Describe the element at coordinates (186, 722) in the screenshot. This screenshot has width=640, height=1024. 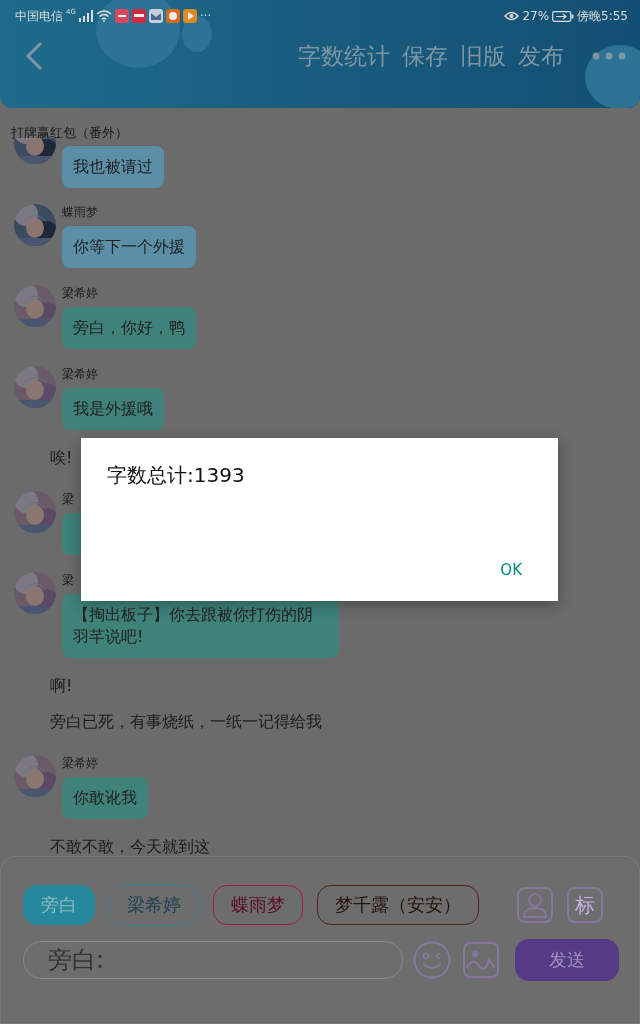
I see `narration-text: 旁白已死，有事烧纸，一纸一记得给我` at that location.